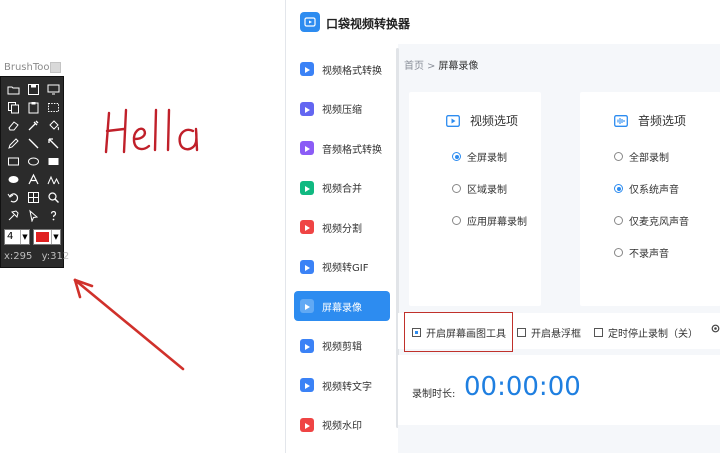 This screenshot has height=453, width=720. I want to click on paste-icon, so click(33, 107).